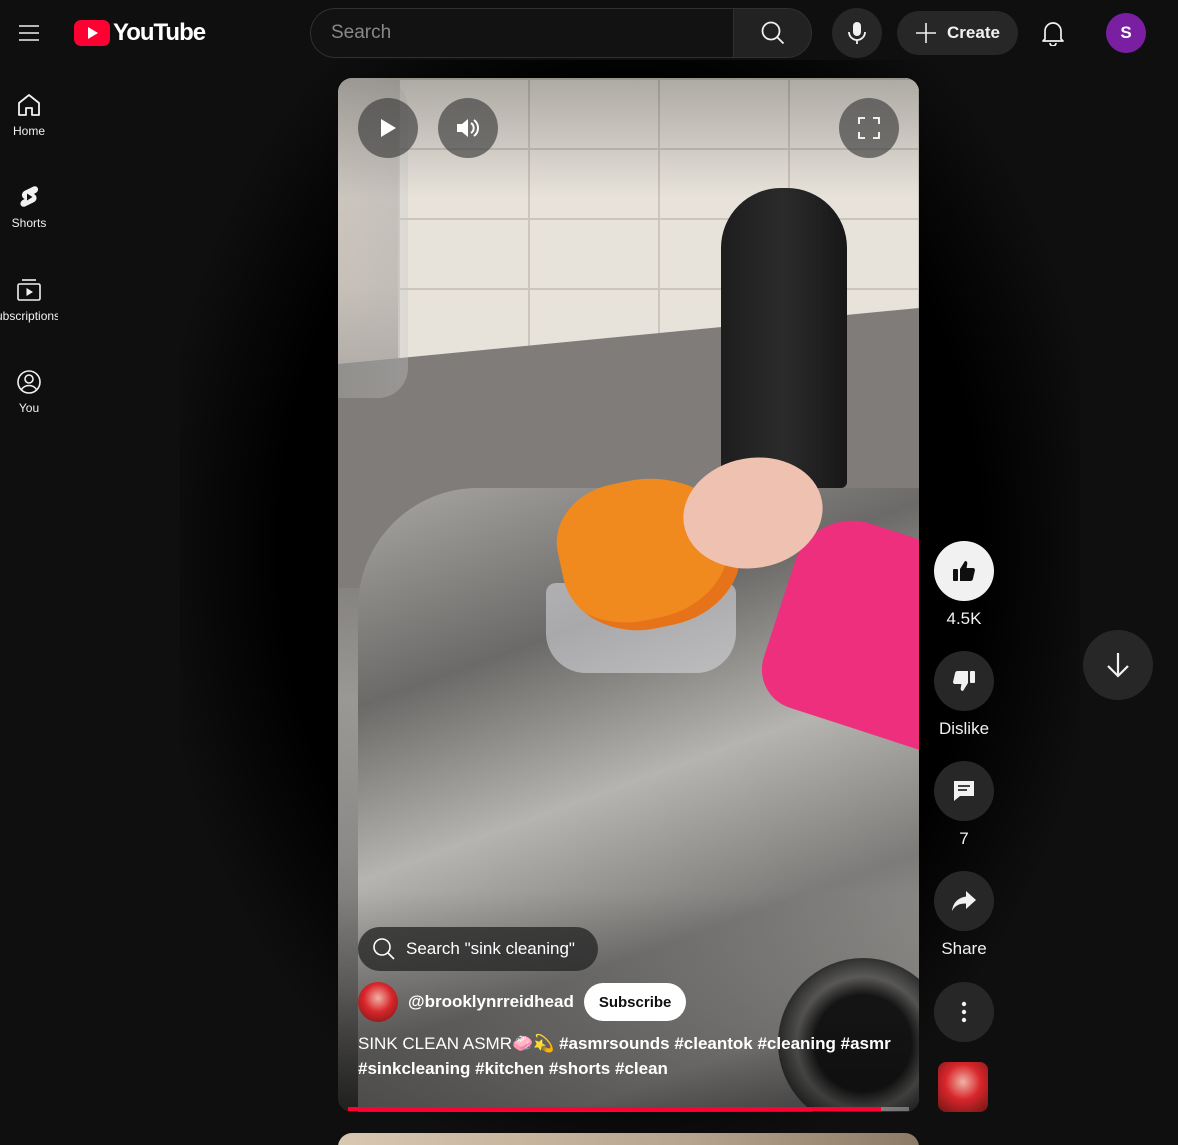 The image size is (1178, 1145). Describe the element at coordinates (614, 1109) in the screenshot. I see `progress-bar-fill` at that location.